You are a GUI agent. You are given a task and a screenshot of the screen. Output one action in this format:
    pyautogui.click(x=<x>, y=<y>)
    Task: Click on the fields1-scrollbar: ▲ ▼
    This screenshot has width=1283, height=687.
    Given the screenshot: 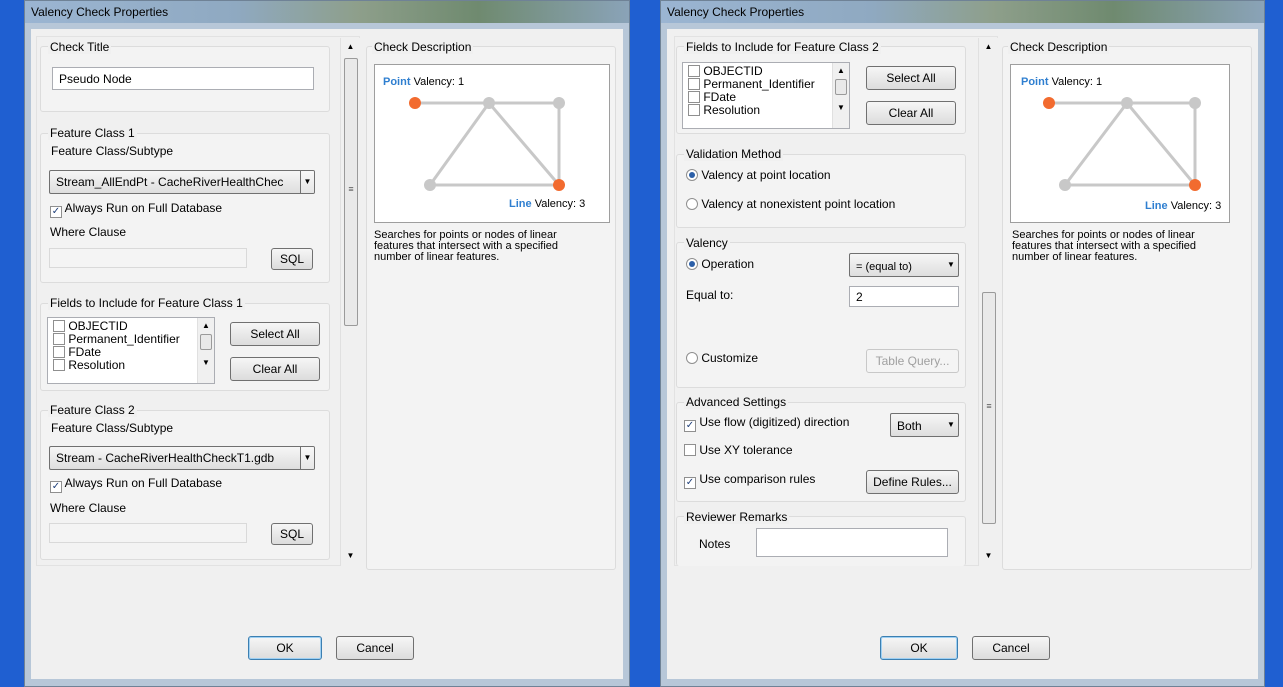 What is the action you would take?
    pyautogui.click(x=205, y=350)
    